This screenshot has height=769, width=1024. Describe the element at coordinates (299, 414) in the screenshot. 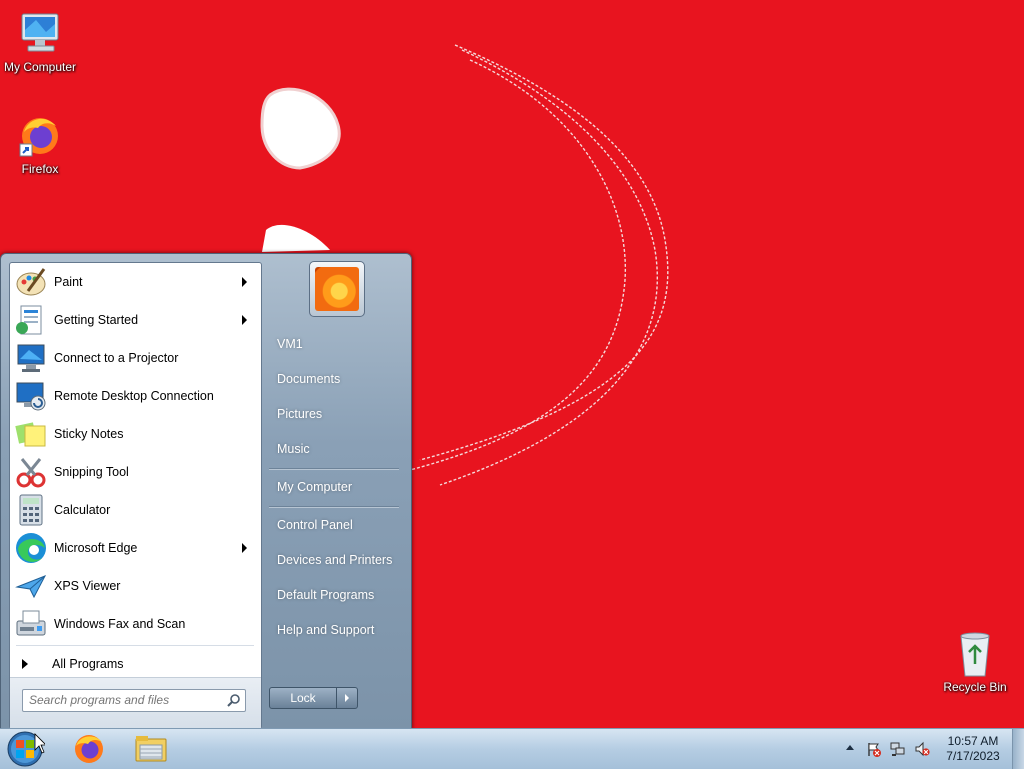

I see `right-item-pictures: Pictures` at that location.